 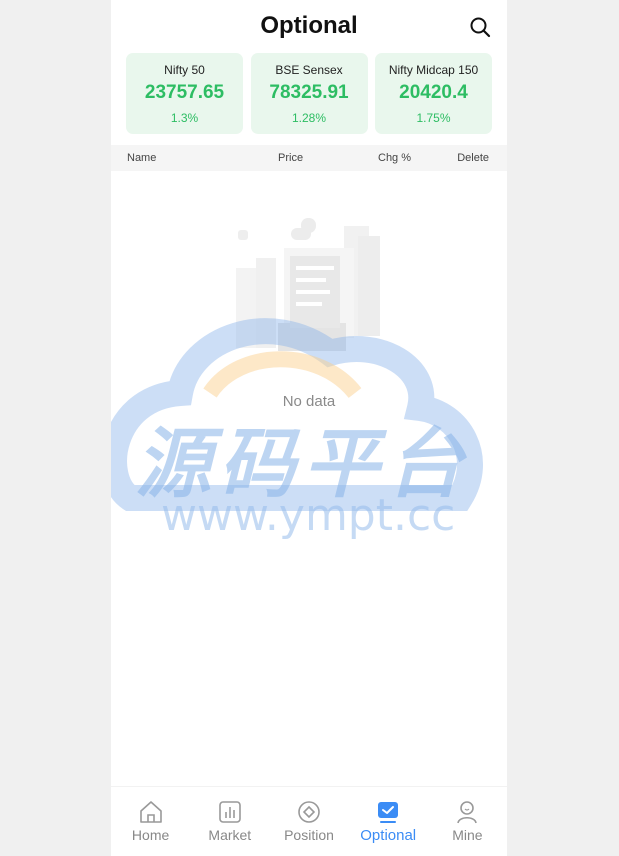 I want to click on header: Optional, so click(x=309, y=26).